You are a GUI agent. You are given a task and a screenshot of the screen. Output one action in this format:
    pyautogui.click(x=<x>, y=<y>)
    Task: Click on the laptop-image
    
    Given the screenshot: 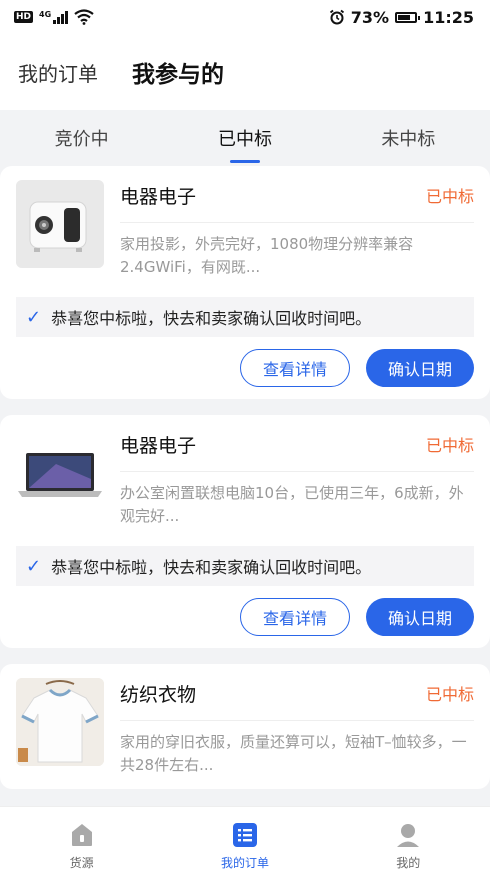 What is the action you would take?
    pyautogui.click(x=60, y=473)
    